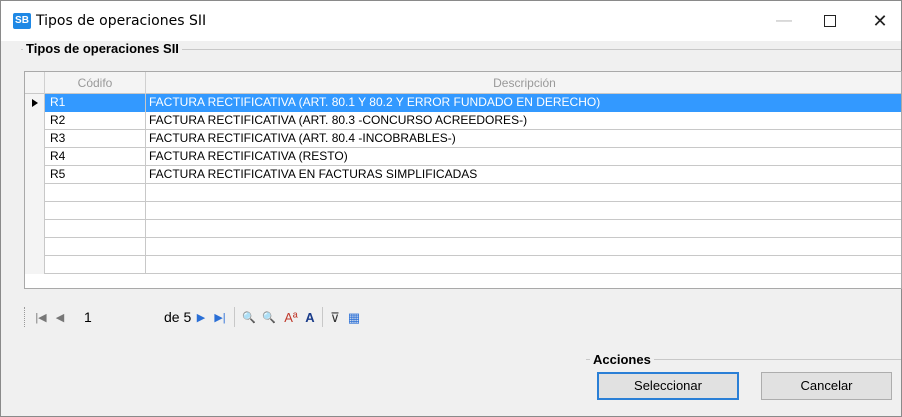 The width and height of the screenshot is (902, 417). I want to click on zoom-in-icon: 🔍, so click(249, 318).